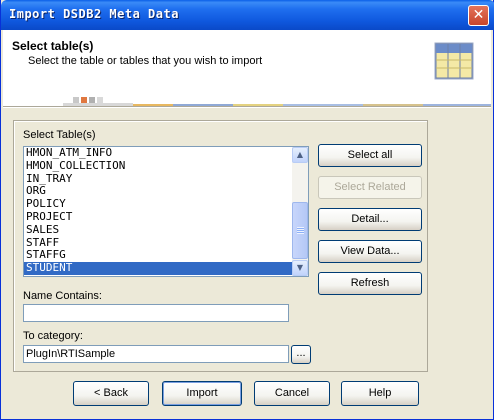 The width and height of the screenshot is (494, 420). What do you see at coordinates (202, 393) in the screenshot?
I see `import-button: Import` at bounding box center [202, 393].